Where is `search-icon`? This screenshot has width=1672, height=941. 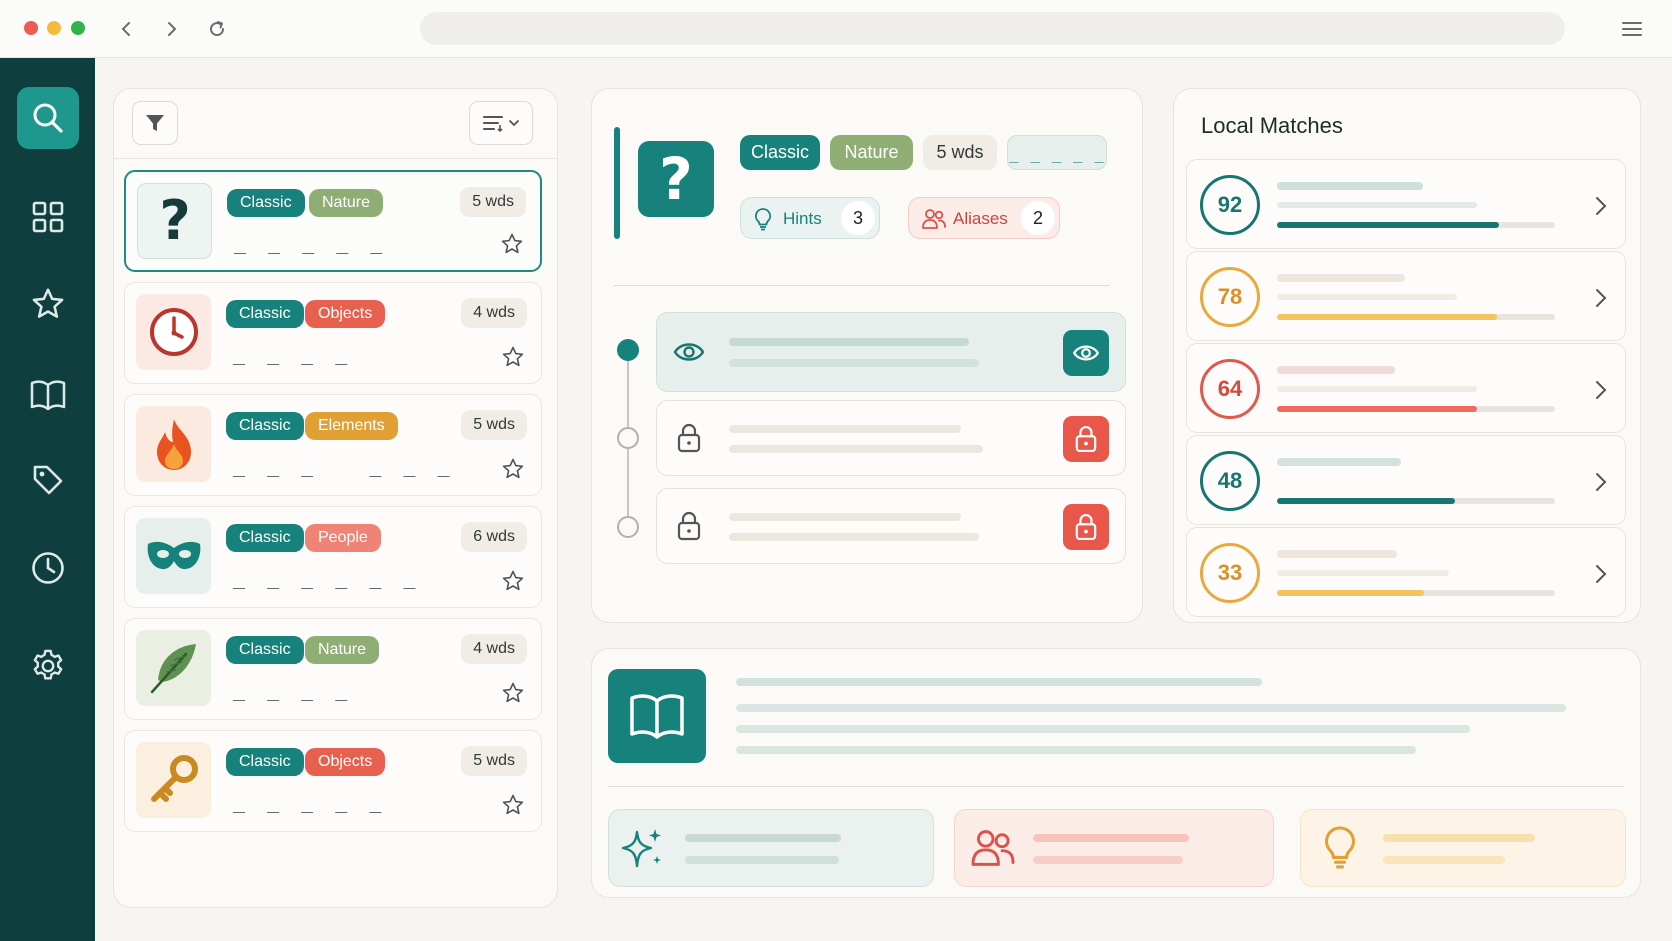 search-icon is located at coordinates (48, 118).